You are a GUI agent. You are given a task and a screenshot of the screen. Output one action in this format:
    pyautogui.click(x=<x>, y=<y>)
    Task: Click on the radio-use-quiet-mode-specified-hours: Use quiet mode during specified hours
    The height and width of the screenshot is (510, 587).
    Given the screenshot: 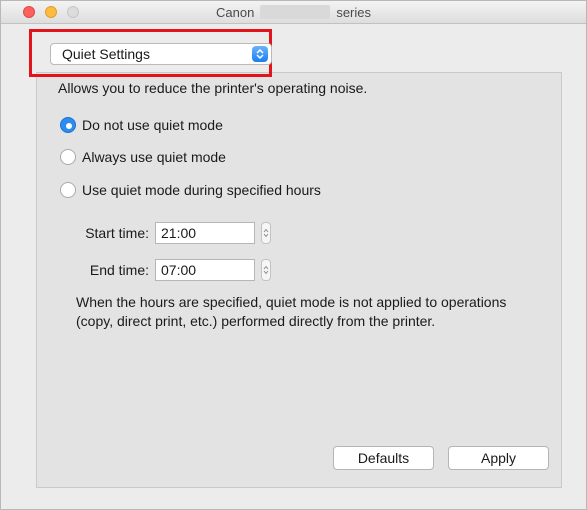 What is the action you would take?
    pyautogui.click(x=190, y=190)
    